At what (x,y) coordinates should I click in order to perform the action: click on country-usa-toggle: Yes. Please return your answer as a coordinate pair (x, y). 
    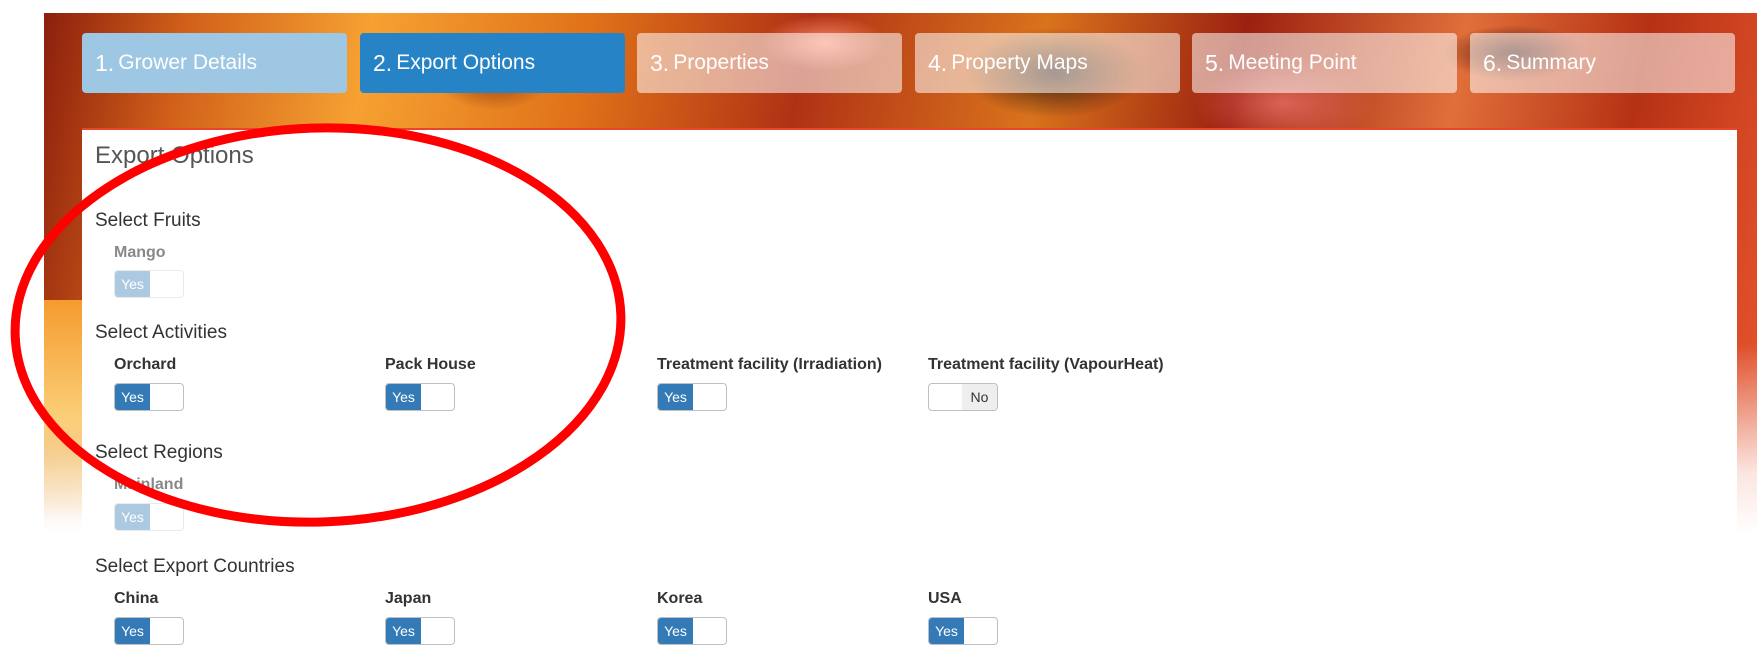
    Looking at the image, I should click on (963, 631).